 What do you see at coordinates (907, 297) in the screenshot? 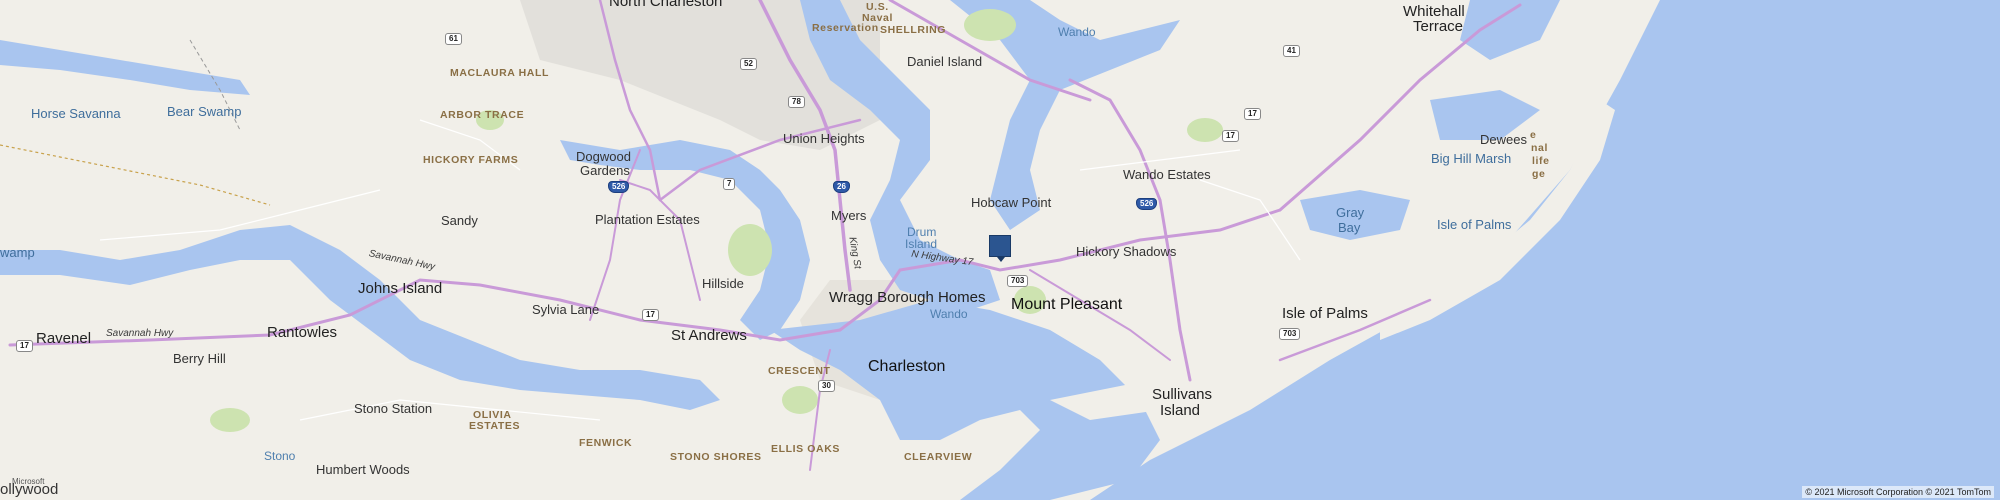
I see `place-label: Wragg Borough Homes` at bounding box center [907, 297].